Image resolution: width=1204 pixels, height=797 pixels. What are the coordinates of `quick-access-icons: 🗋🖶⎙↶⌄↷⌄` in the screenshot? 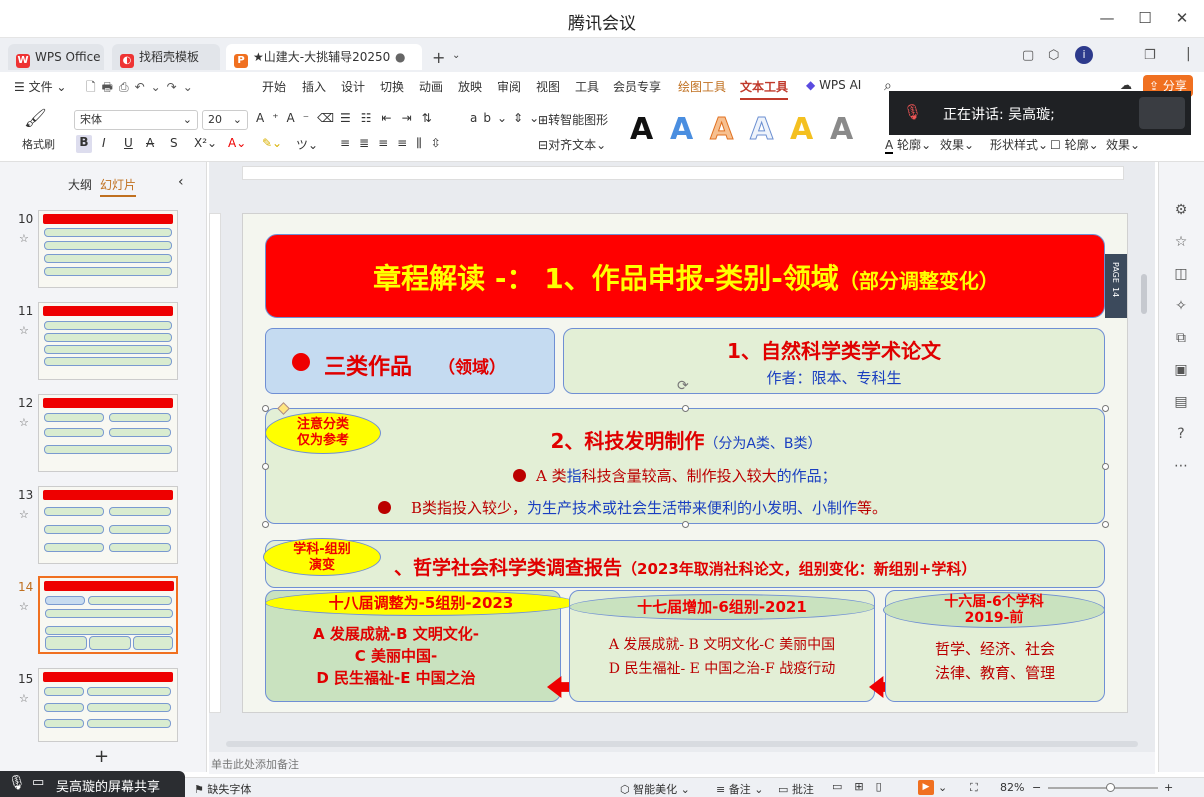 It's located at (142, 88).